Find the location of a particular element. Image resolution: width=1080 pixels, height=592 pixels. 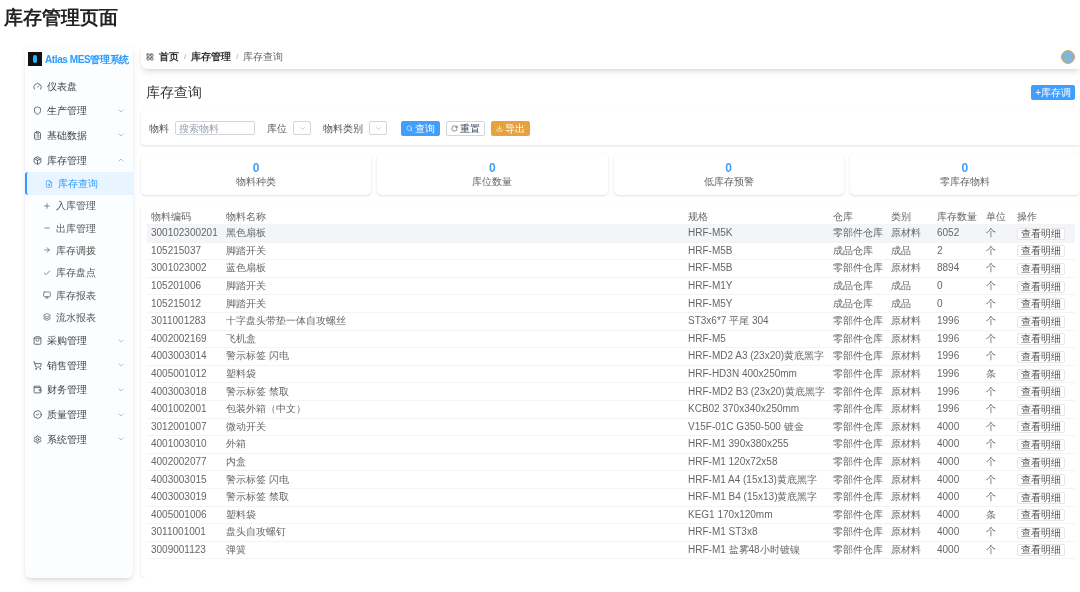

stat-value: 0 is located at coordinates (256, 167).